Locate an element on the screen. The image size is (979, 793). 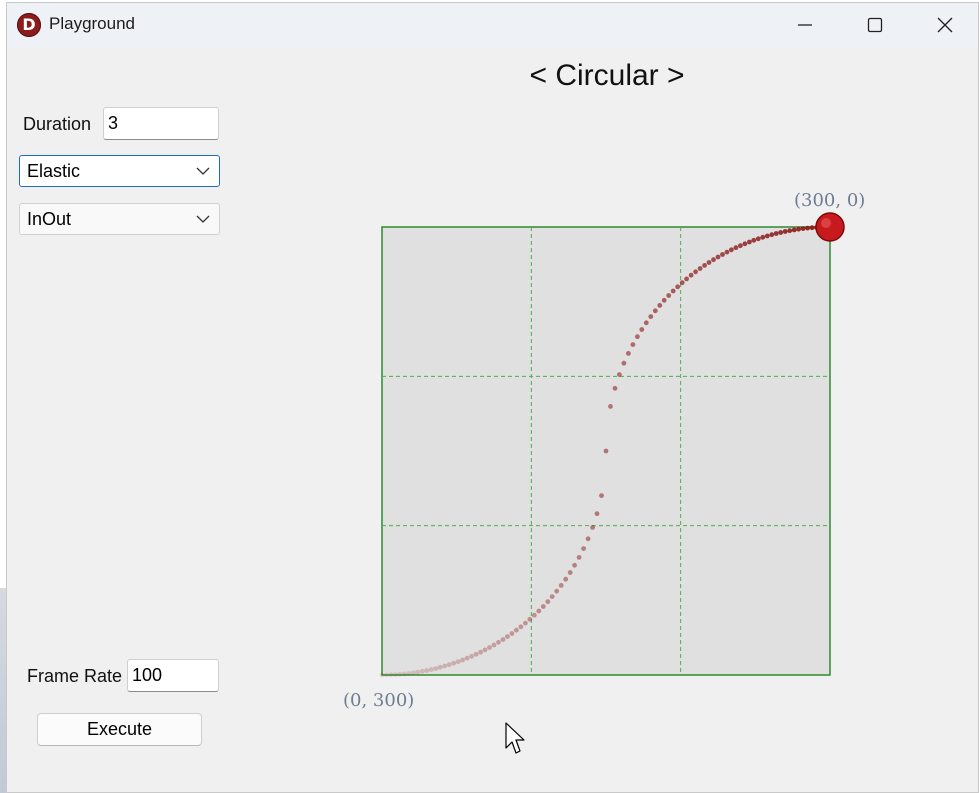
bottom-left-coordinate: (0, 300) is located at coordinates (379, 700).